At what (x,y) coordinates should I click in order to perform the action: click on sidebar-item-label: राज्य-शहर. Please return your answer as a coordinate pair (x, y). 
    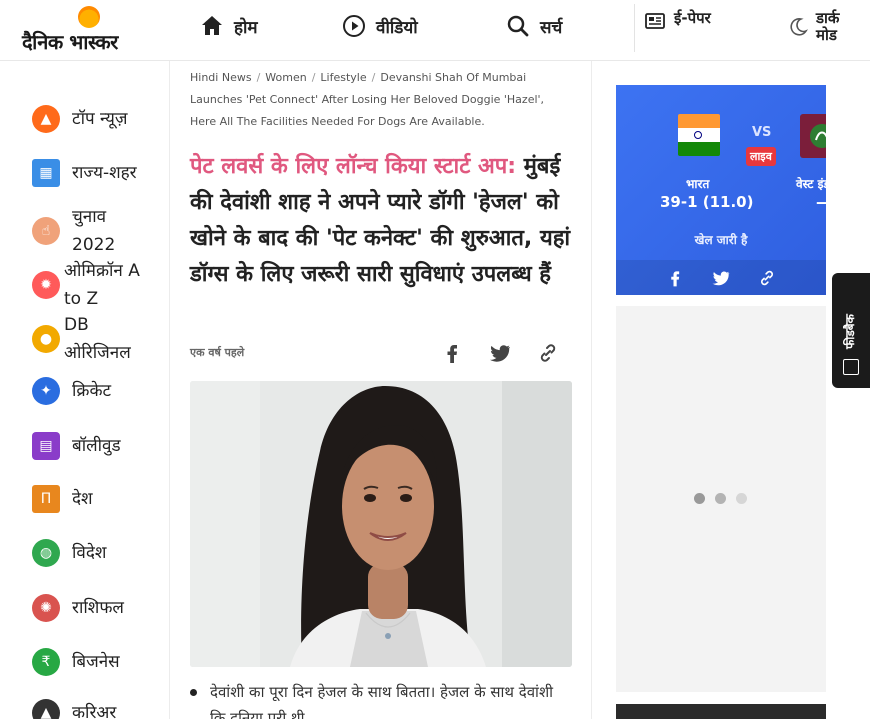
    Looking at the image, I should click on (104, 173).